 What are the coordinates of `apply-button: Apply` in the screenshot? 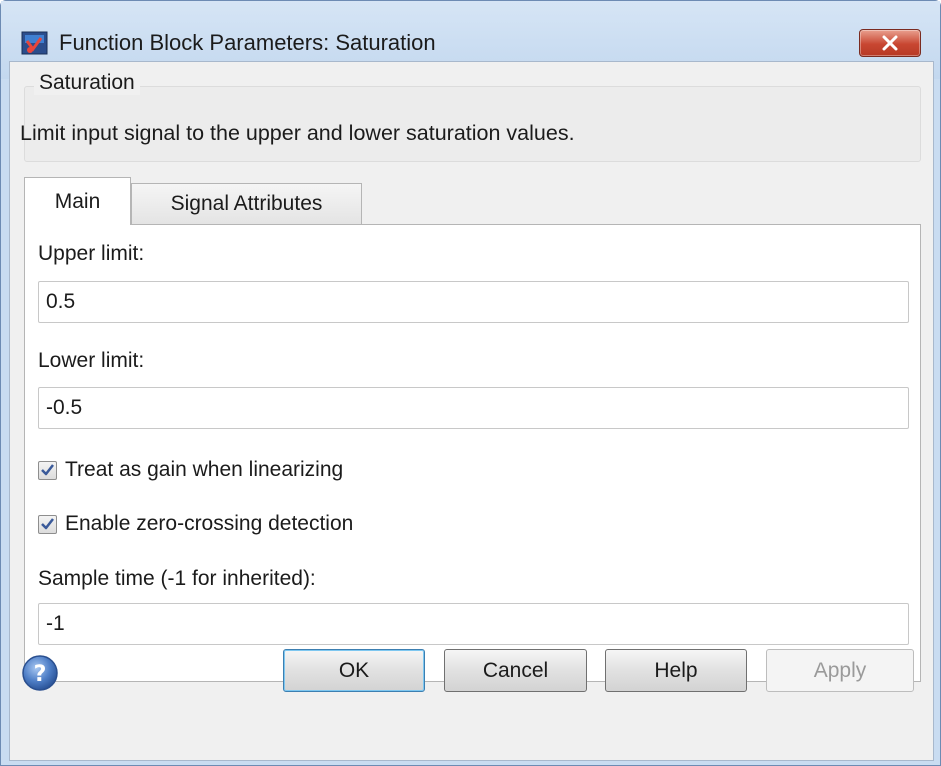 It's located at (840, 670).